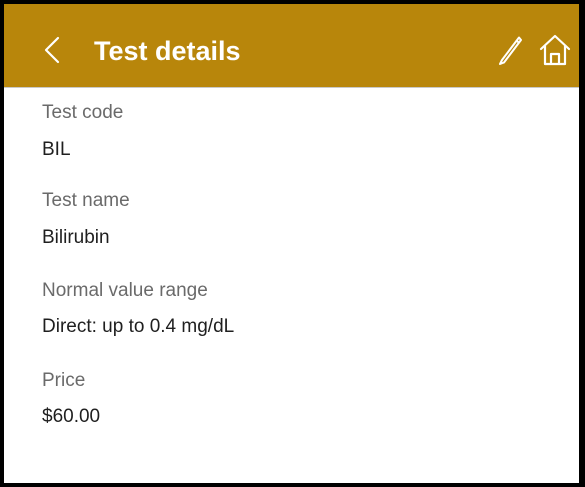  Describe the element at coordinates (64, 380) in the screenshot. I see `price-label: Price` at that location.